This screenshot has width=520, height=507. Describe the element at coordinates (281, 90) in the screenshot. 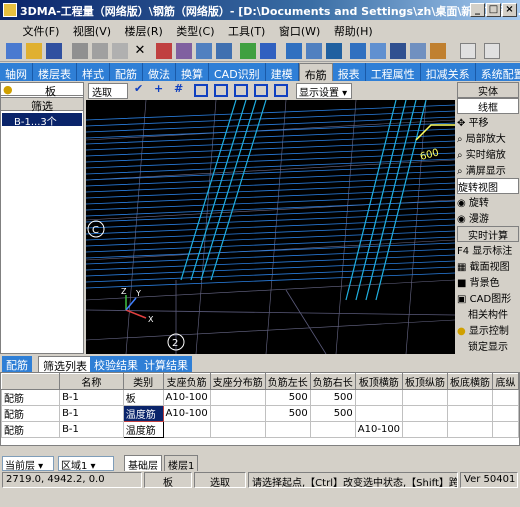

I see `rect5-icon` at that location.